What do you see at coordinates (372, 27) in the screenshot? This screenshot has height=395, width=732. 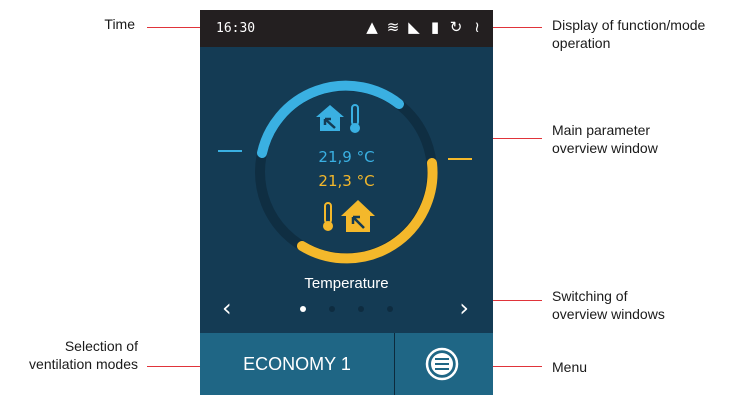 I see `warning-icon: ▲` at bounding box center [372, 27].